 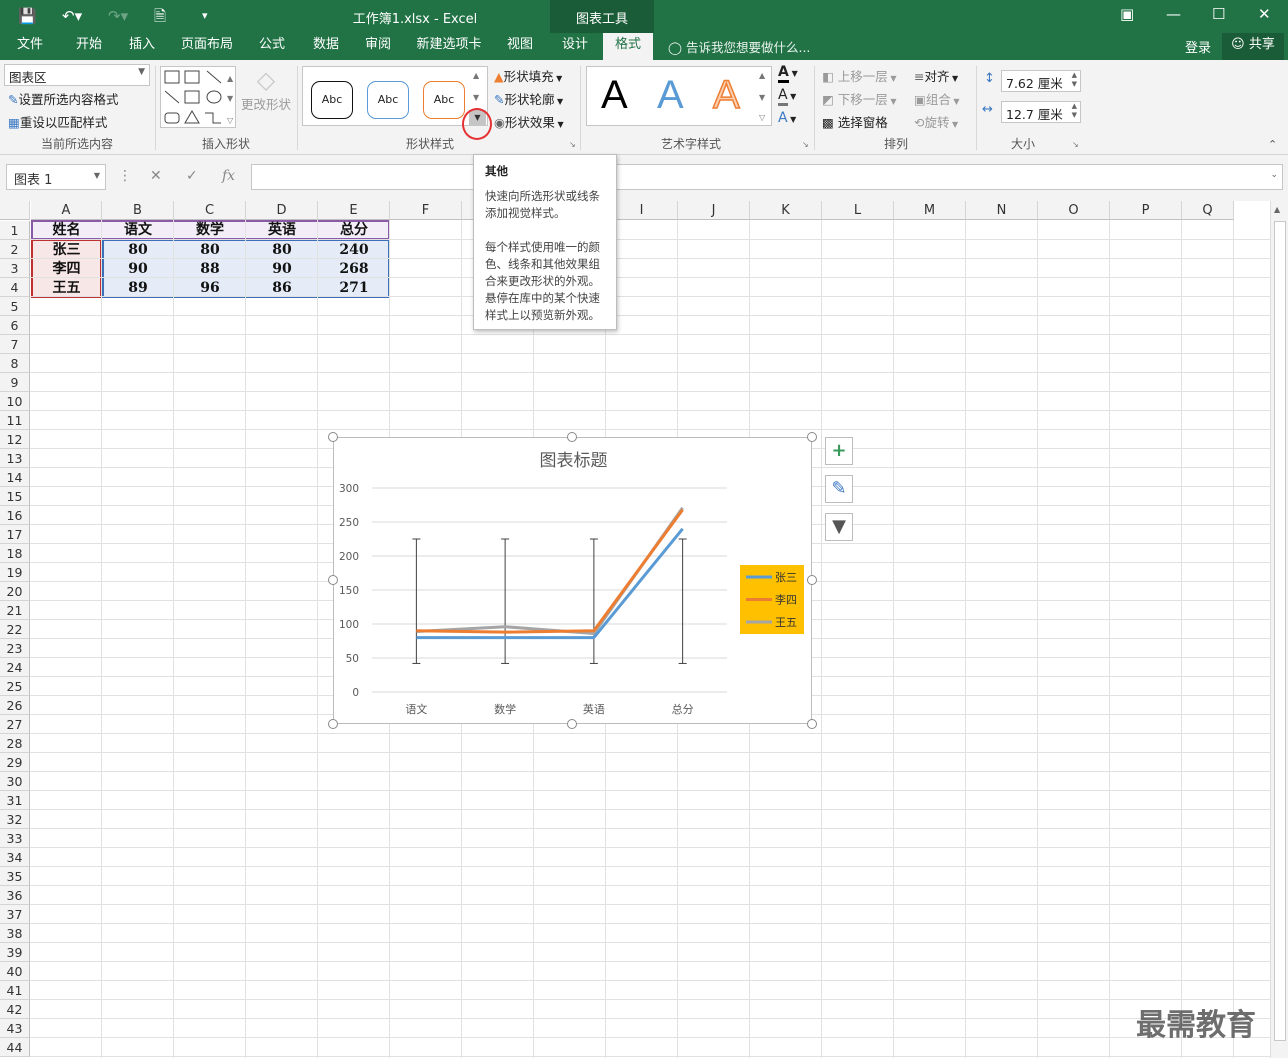 What do you see at coordinates (388, 100) in the screenshot?
I see `shape-style-blue: Abc` at bounding box center [388, 100].